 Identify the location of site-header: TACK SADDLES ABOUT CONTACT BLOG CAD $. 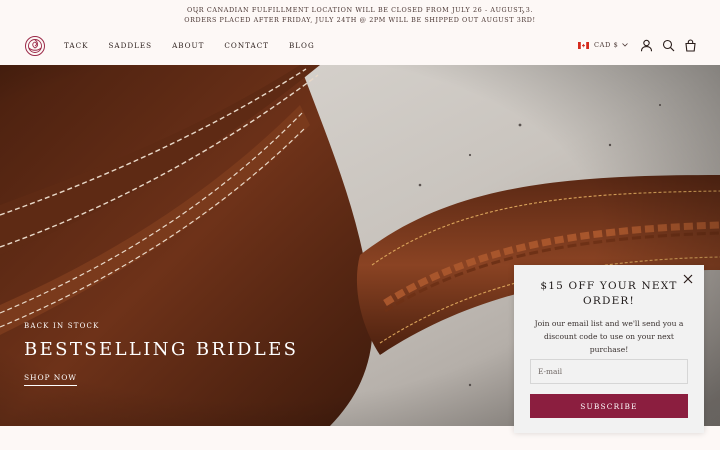
(360, 46).